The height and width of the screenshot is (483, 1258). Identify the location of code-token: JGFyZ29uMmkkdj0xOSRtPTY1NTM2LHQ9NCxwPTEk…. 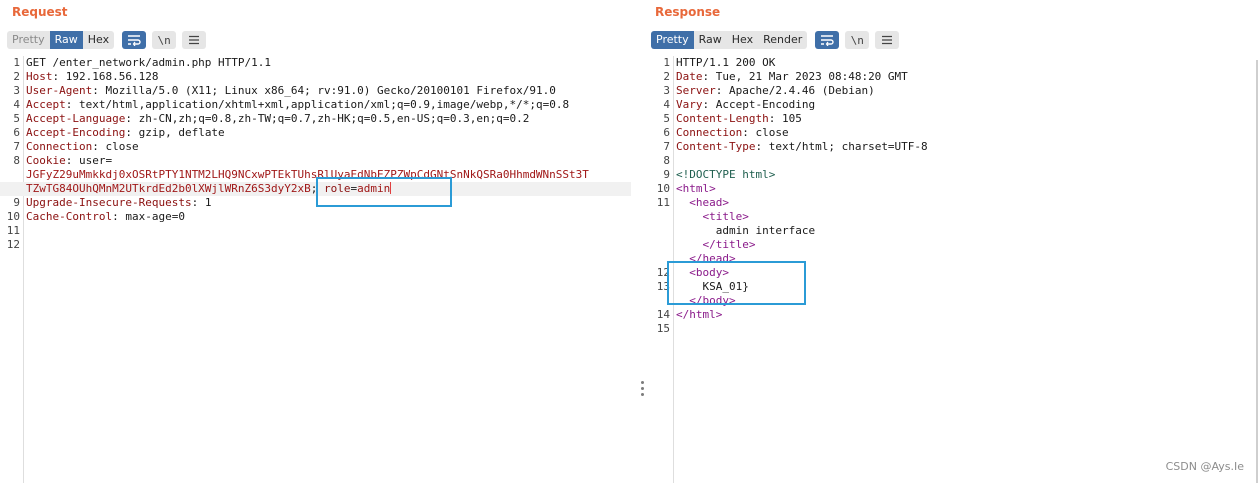
(307, 174).